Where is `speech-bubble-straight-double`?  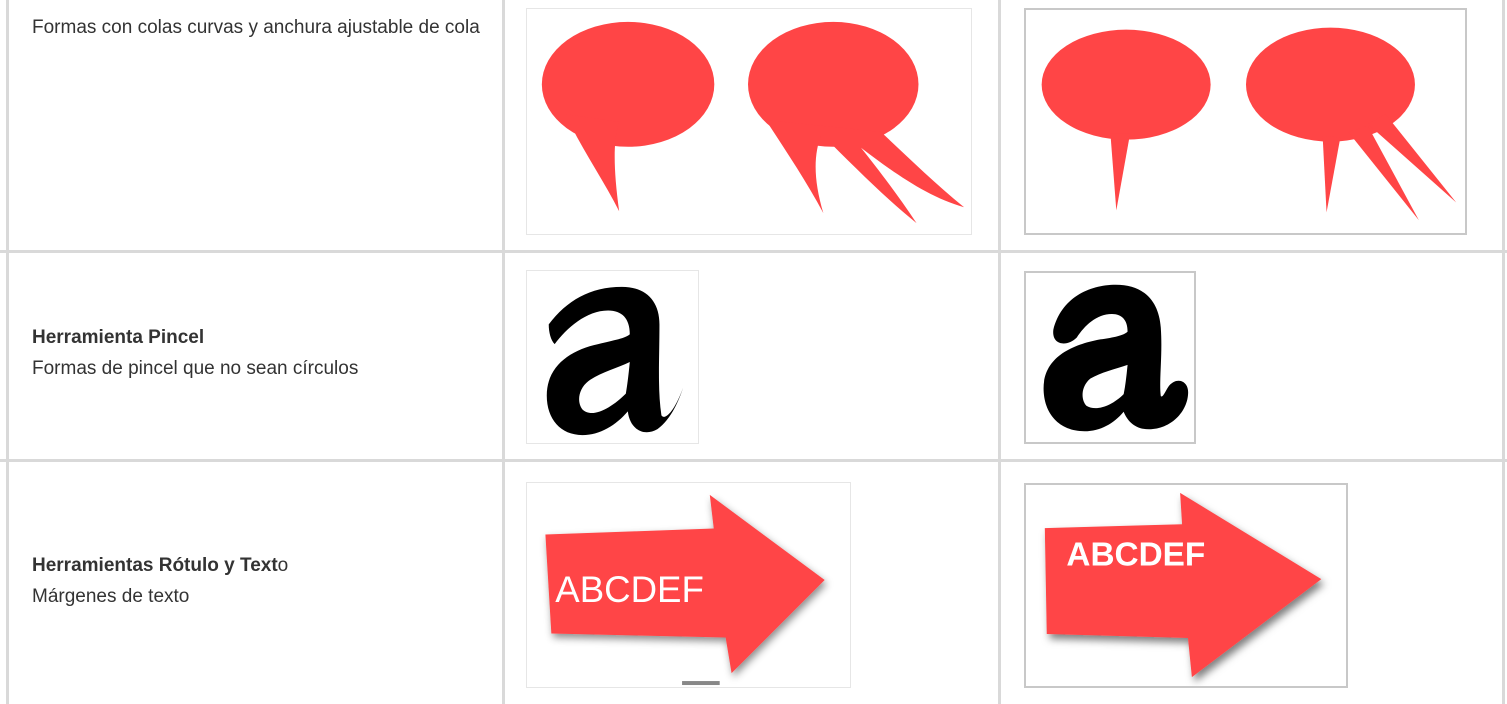 speech-bubble-straight-double is located at coordinates (1351, 124).